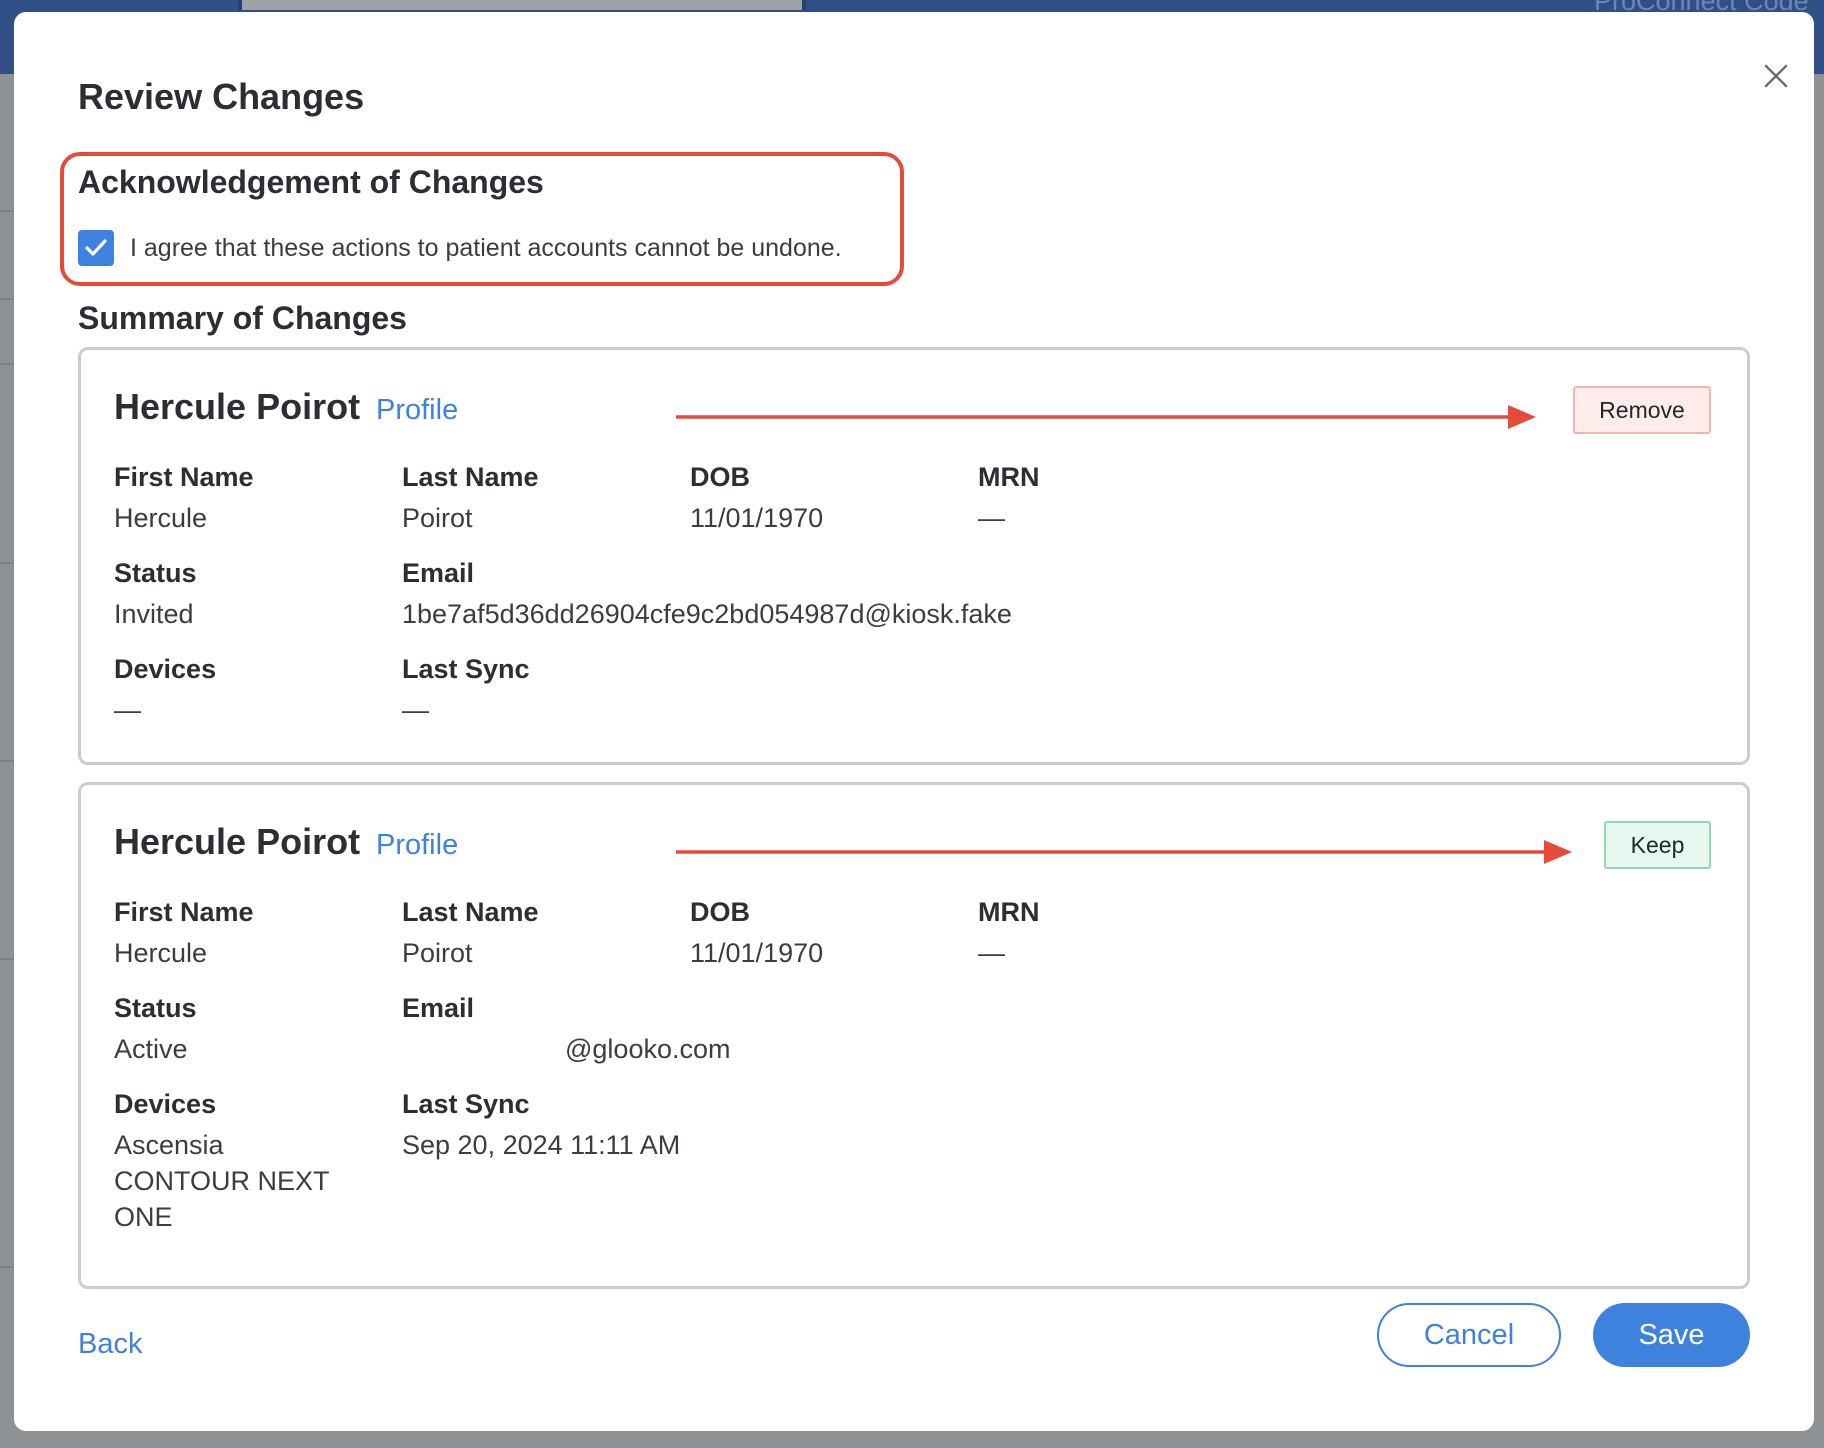  Describe the element at coordinates (221, 96) in the screenshot. I see `modal-title: Review Changes` at that location.